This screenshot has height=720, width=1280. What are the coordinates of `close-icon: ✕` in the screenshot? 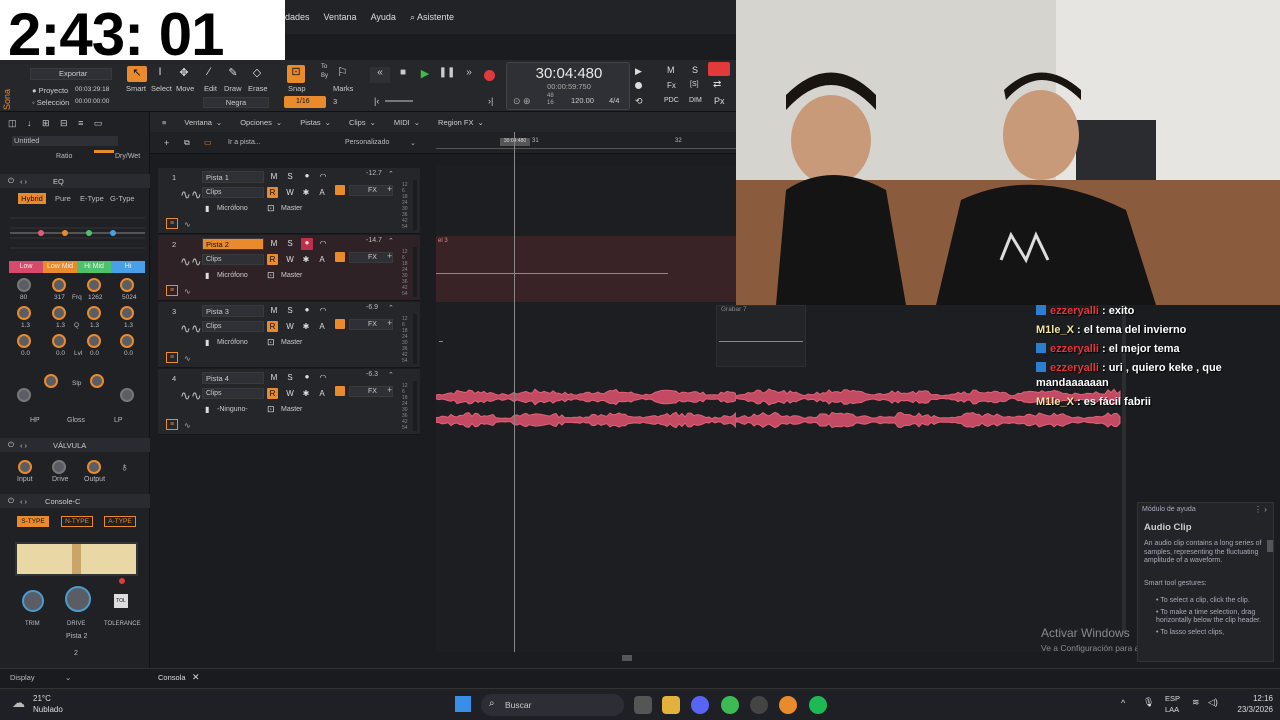 It's located at (196, 677).